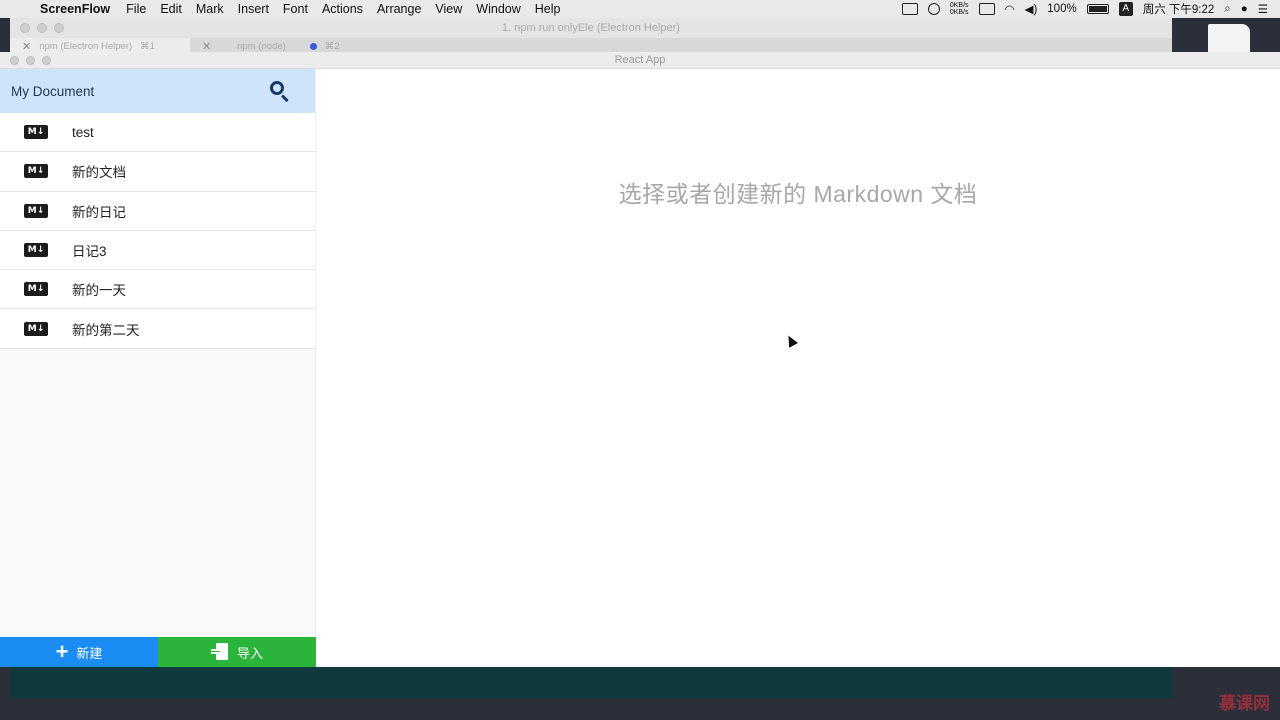  Describe the element at coordinates (157, 172) in the screenshot. I see `file-item-new-doc: M↓ 新的文档` at that location.